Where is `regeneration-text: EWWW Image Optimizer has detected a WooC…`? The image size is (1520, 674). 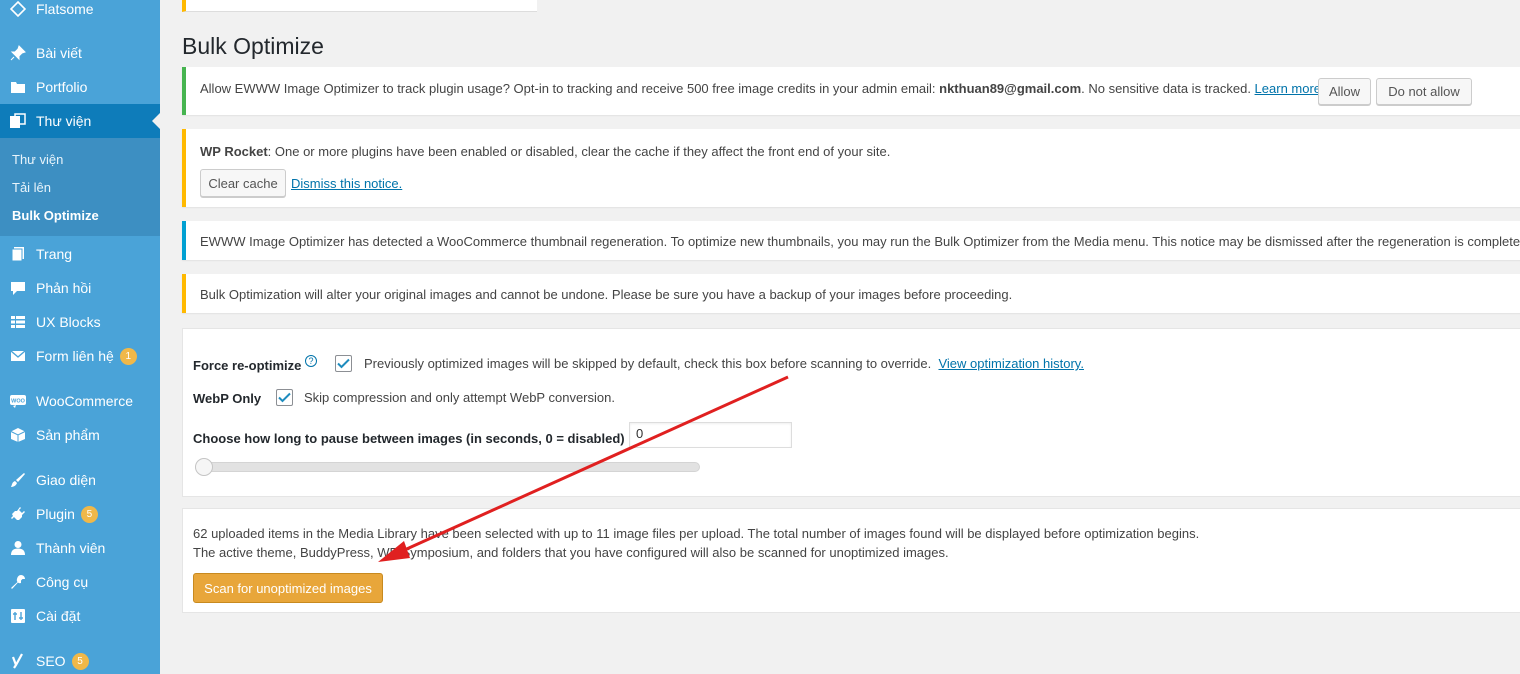 regeneration-text: EWWW Image Optimizer has detected a WooC… is located at coordinates (860, 241).